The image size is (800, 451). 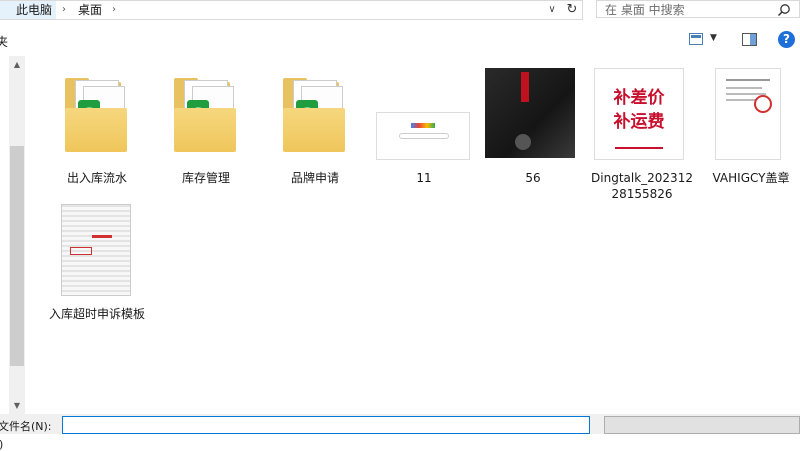 I want to click on image-file-item: 入库超时申诉模板, so click(x=97, y=269).